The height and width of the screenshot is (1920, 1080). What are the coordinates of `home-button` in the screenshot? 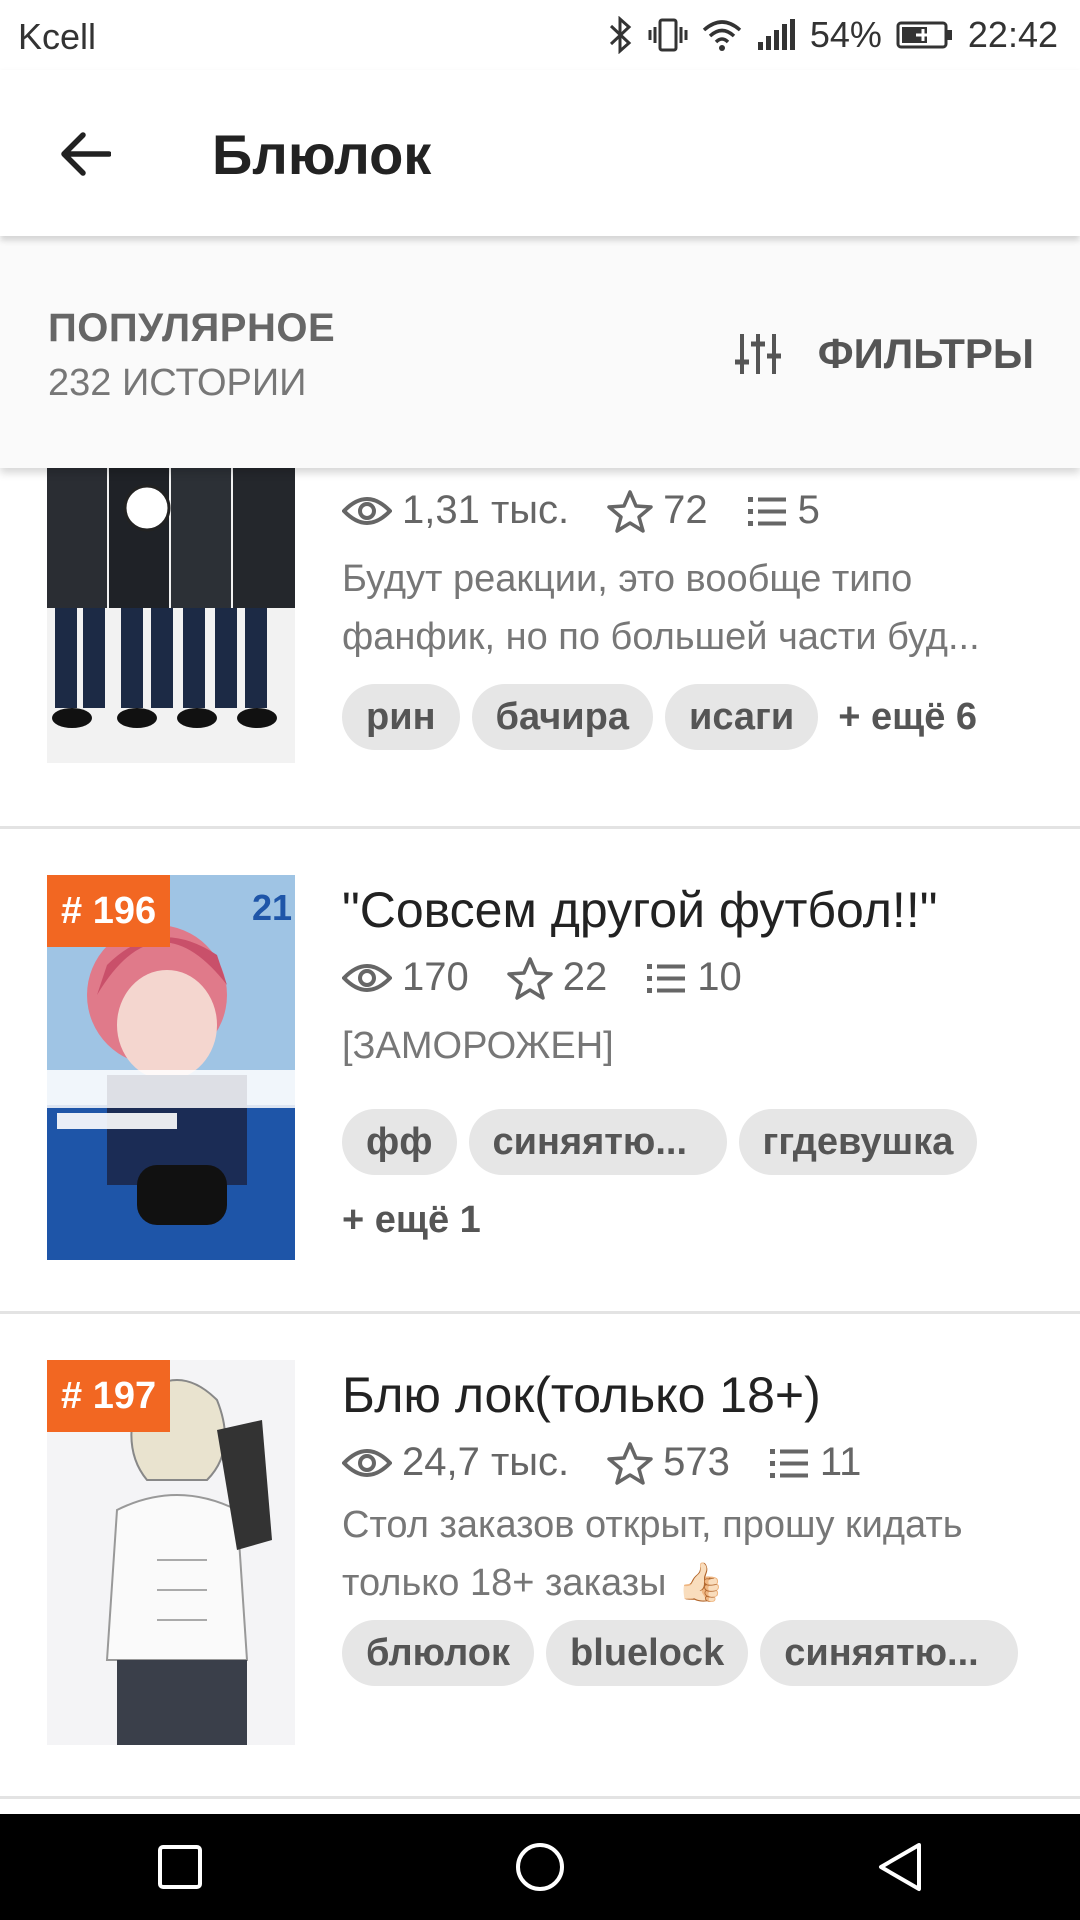 It's located at (540, 1867).